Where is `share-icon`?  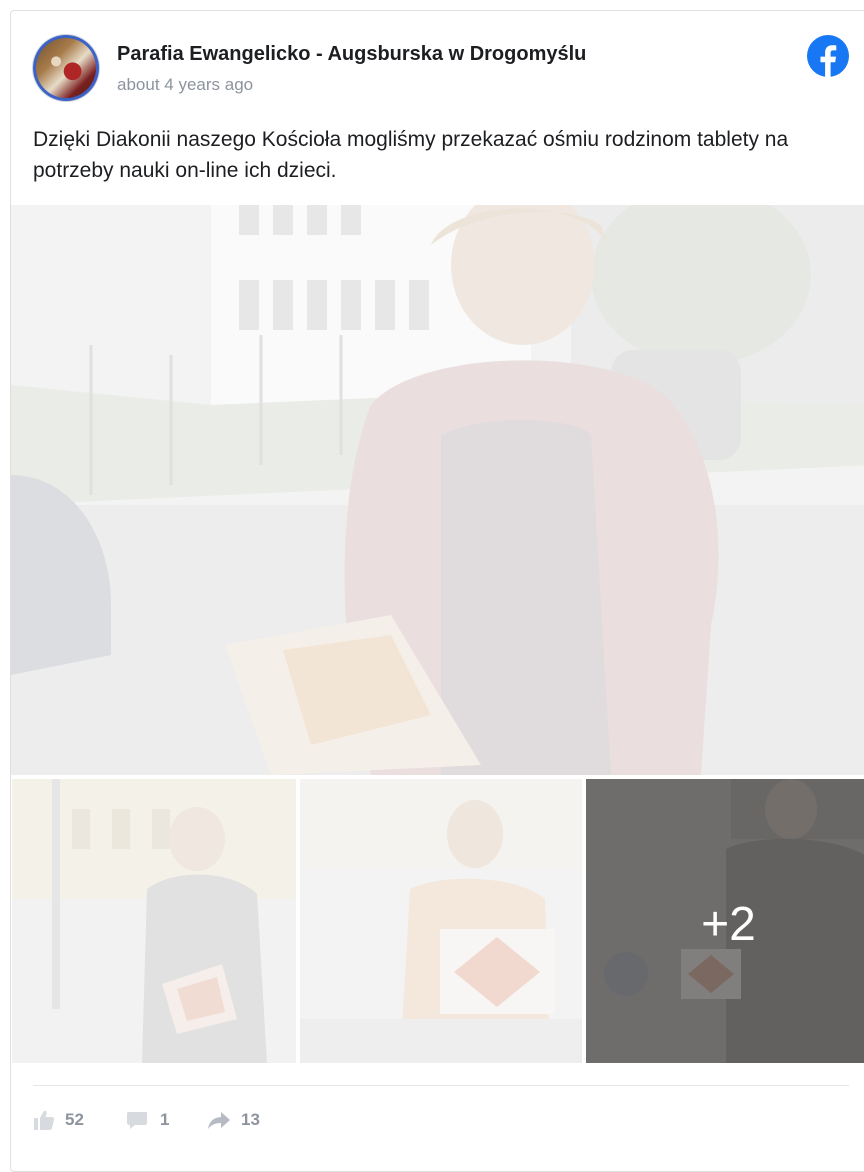 share-icon is located at coordinates (219, 1120).